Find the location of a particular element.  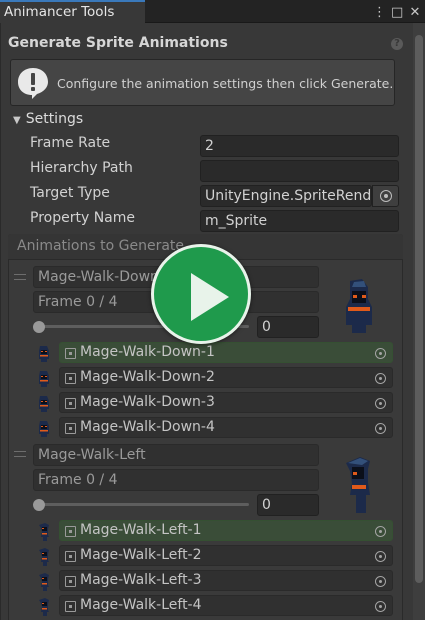

sprite-row: Mage-Walk-Down-1 is located at coordinates (214, 353).